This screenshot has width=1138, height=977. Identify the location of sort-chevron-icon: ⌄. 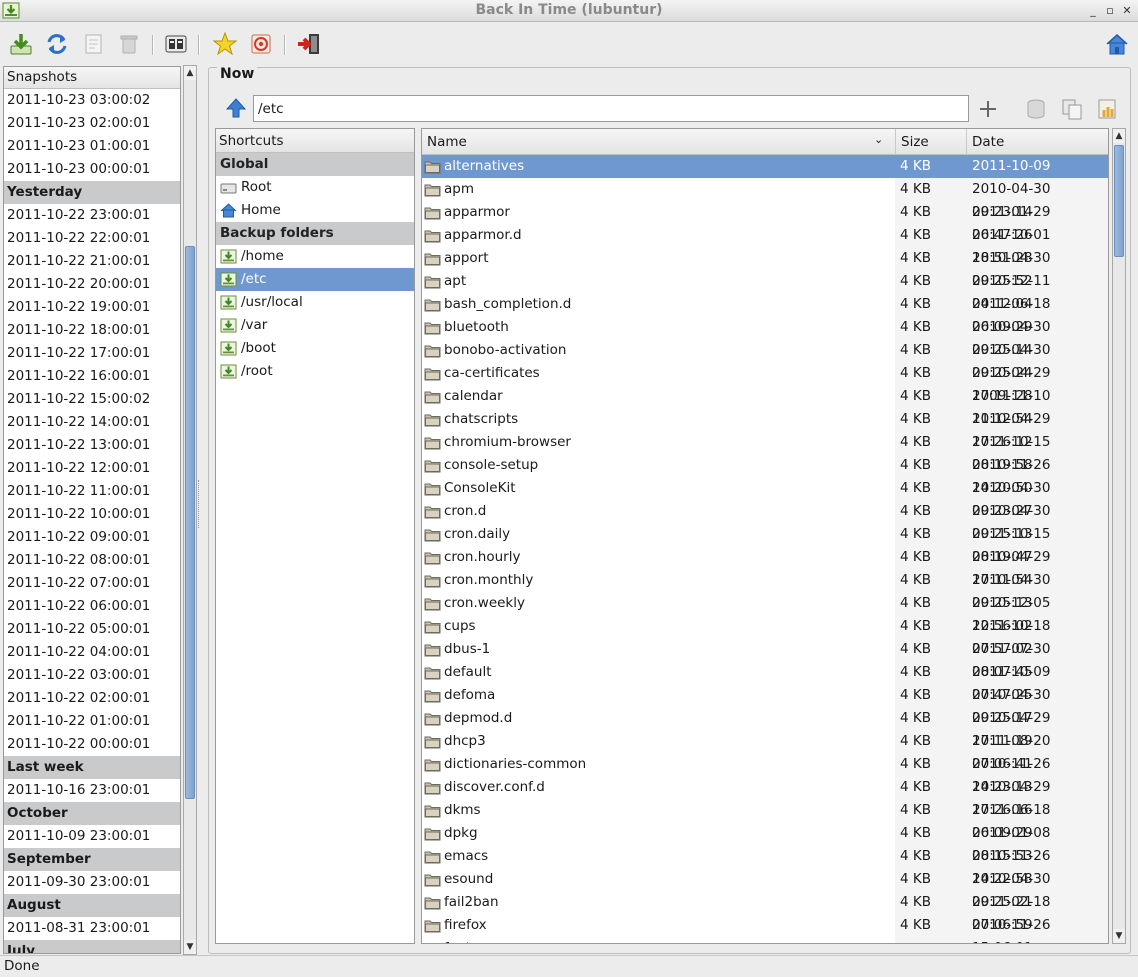
(878, 139).